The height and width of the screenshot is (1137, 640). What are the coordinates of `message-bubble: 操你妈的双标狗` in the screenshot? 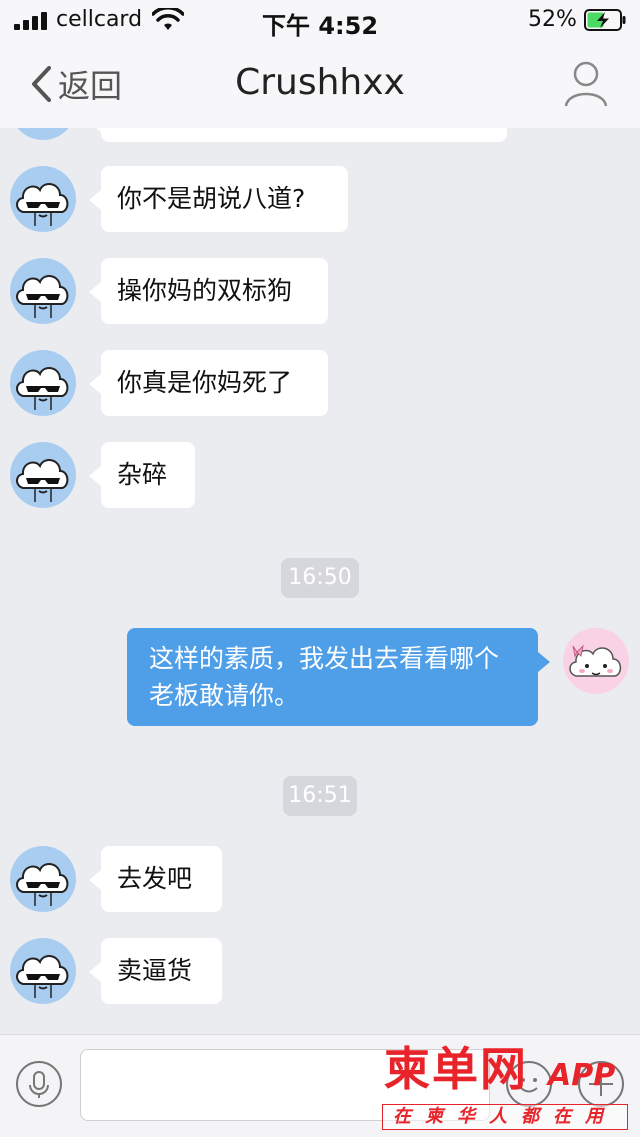 It's located at (208, 291).